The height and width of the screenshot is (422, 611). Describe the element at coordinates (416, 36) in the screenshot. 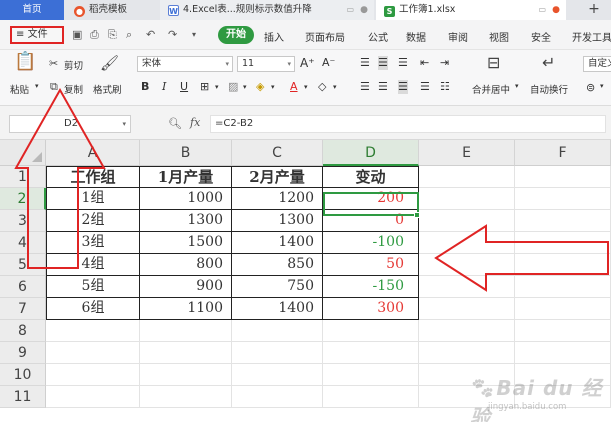

I see `menu-data: 数据` at that location.